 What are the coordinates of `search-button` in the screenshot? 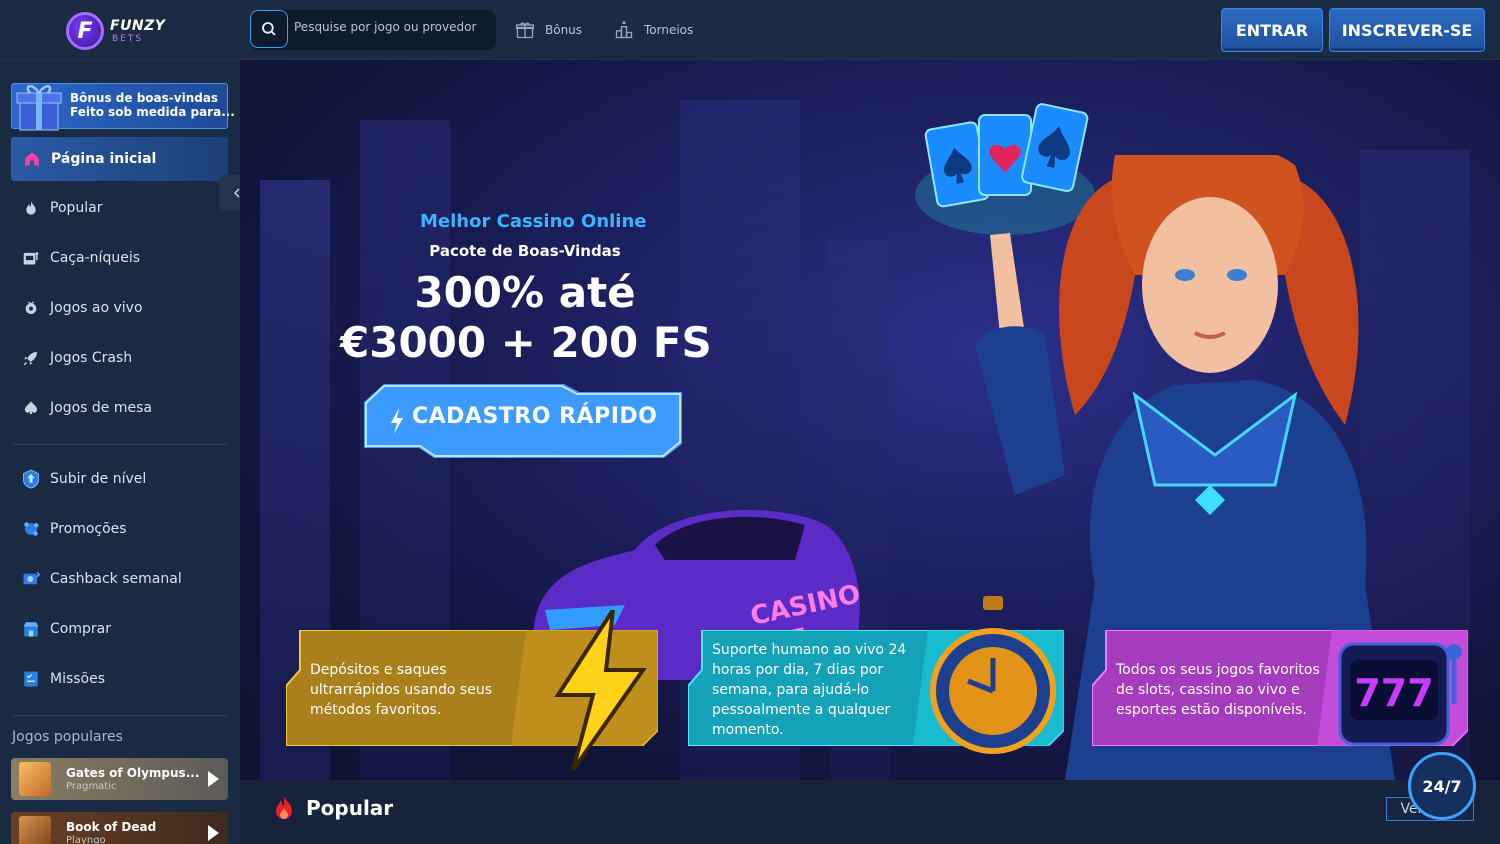 It's located at (269, 29).